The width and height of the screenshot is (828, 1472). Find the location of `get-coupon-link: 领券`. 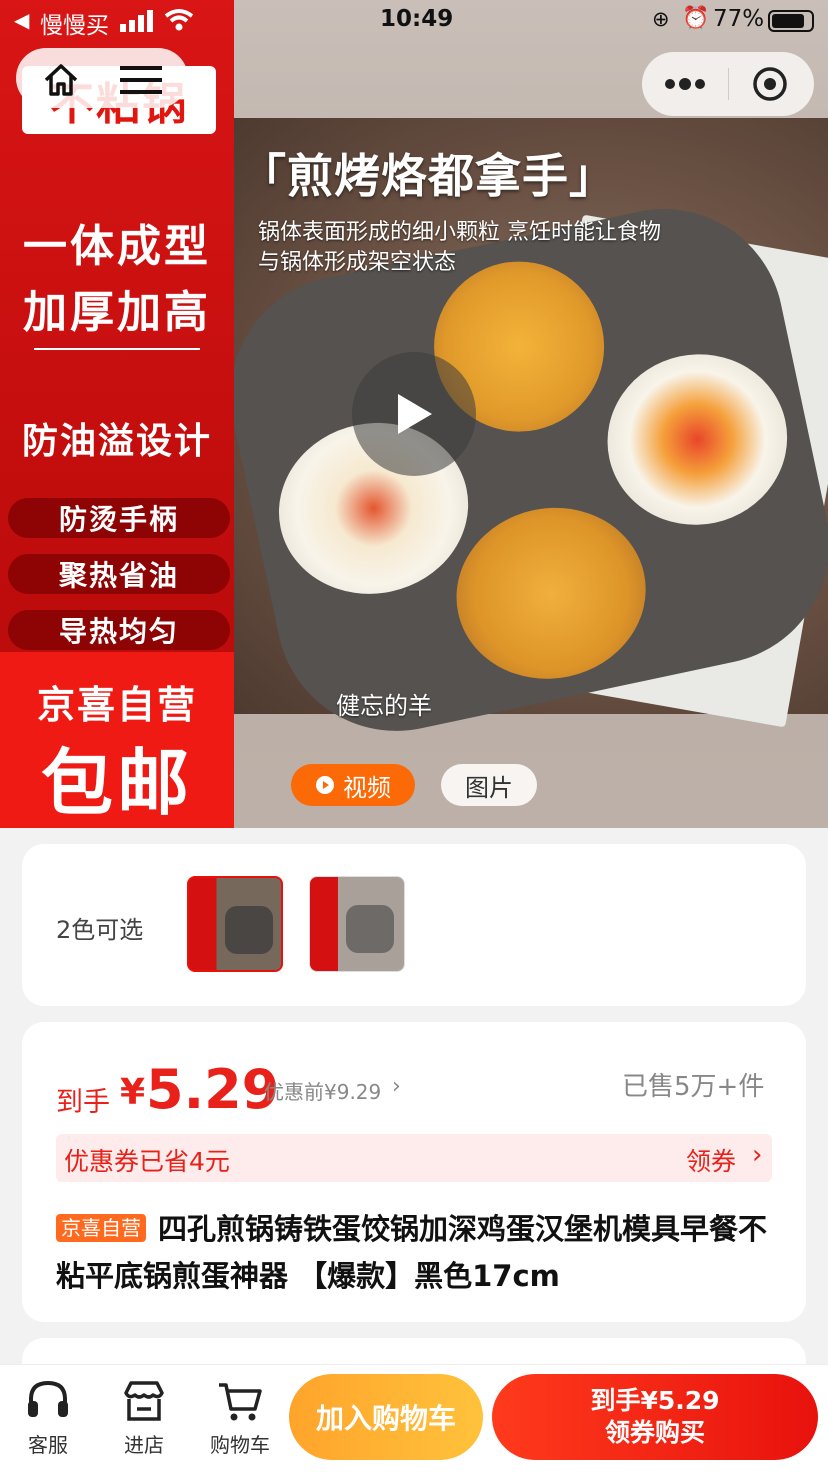

get-coupon-link: 领券 is located at coordinates (711, 1160).